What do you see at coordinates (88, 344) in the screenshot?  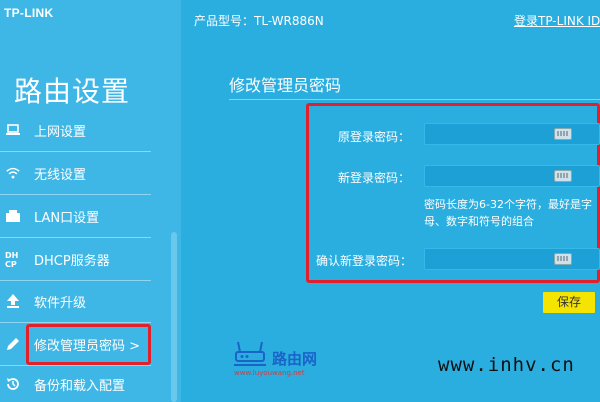 I see `highlight-box-active-item` at bounding box center [88, 344].